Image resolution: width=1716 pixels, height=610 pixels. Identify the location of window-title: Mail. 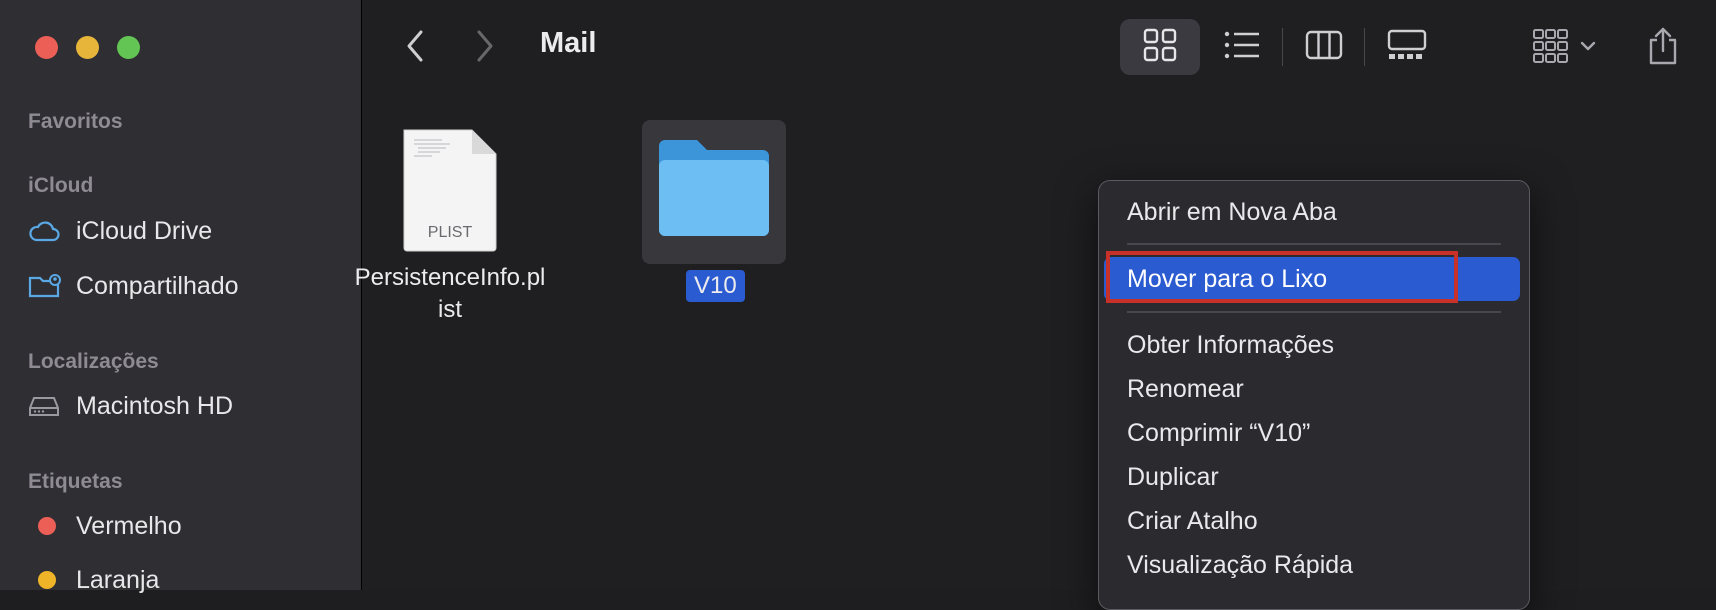
(568, 43).